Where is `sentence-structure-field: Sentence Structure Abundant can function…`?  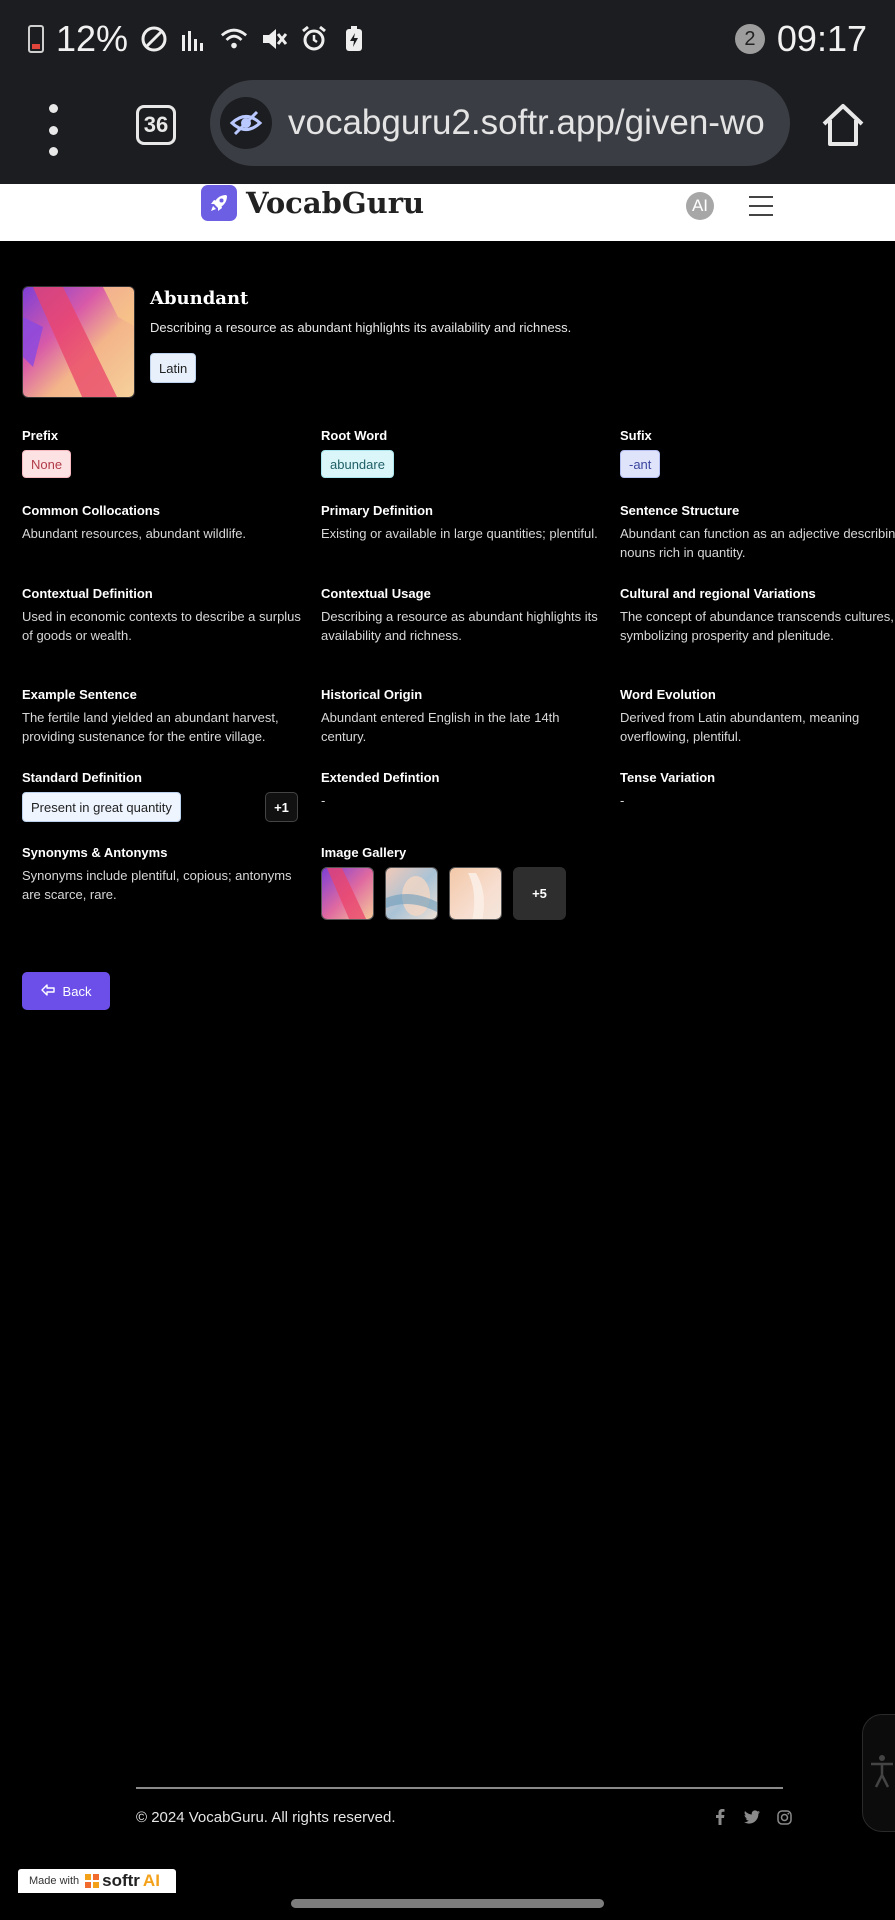
sentence-structure-field: Sentence Structure Abundant can function… is located at coordinates (757, 532).